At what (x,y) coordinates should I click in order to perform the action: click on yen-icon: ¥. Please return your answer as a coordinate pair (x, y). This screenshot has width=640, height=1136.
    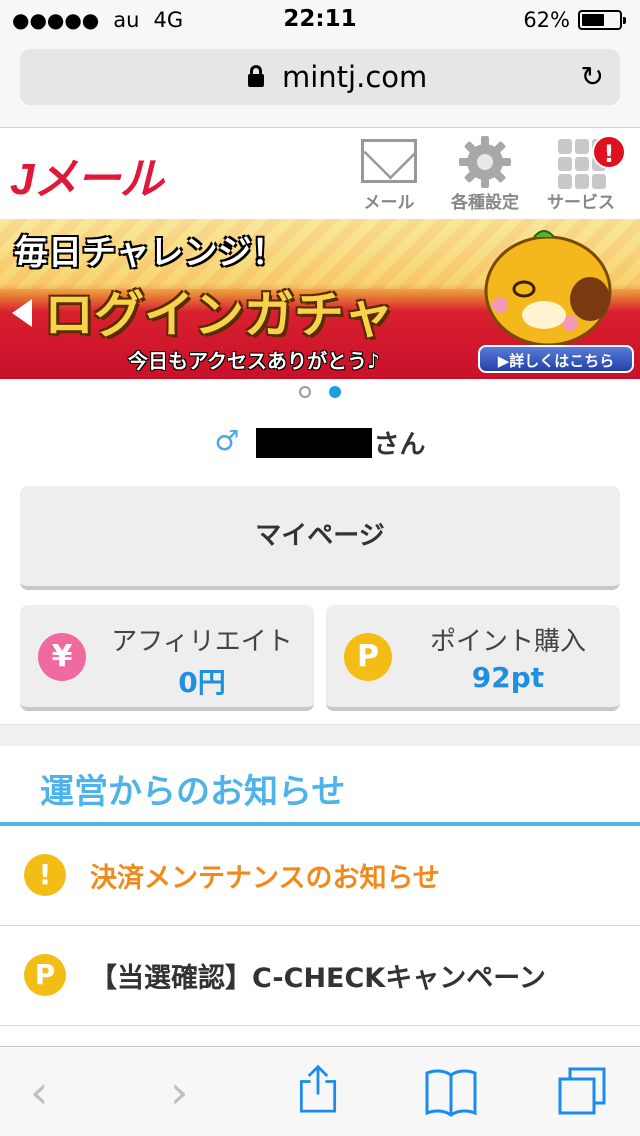
    Looking at the image, I should click on (62, 657).